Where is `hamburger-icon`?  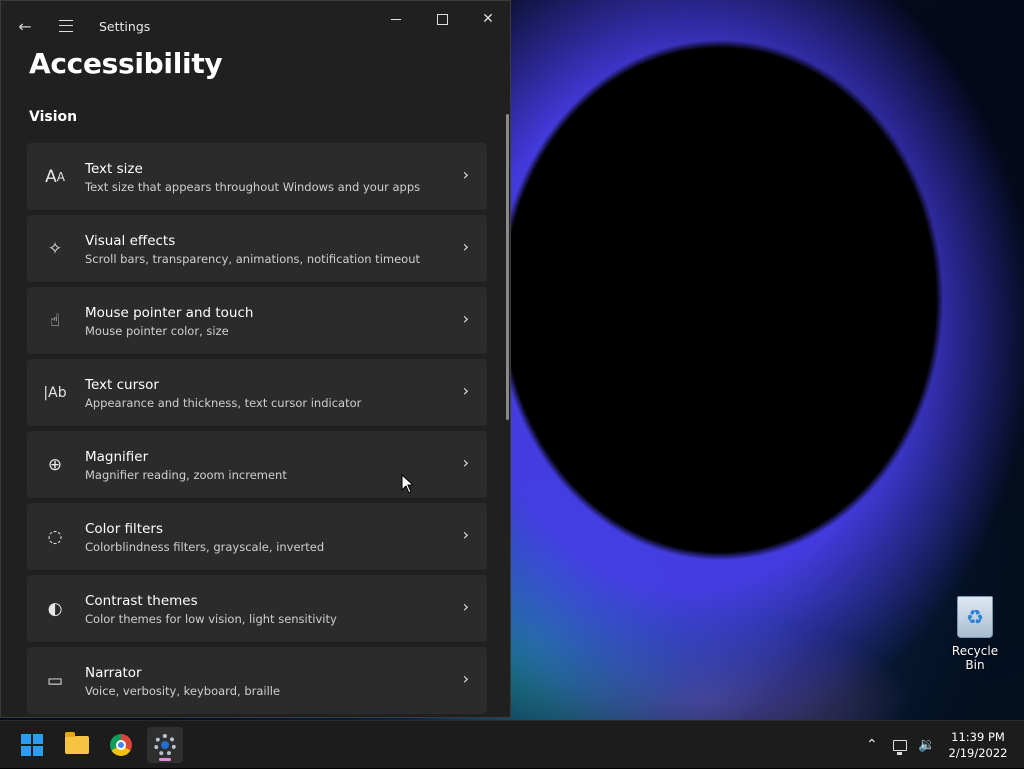 hamburger-icon is located at coordinates (66, 26).